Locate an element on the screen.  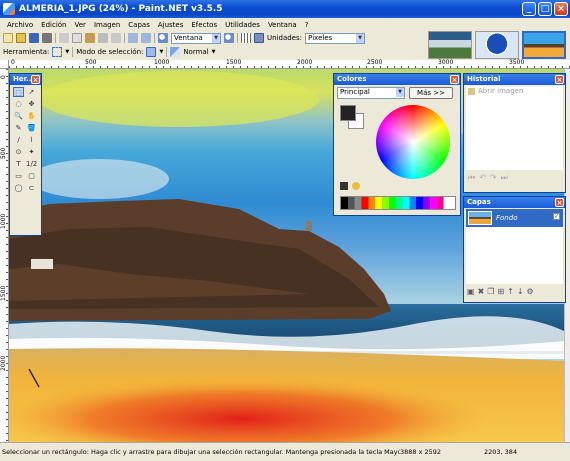
clone-stamp-tool: ⊙ is located at coordinates (18, 152).